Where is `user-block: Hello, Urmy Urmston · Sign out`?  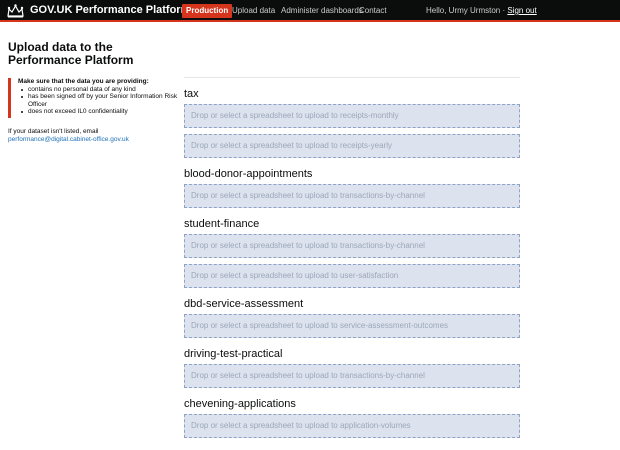 user-block: Hello, Urmy Urmston · Sign out is located at coordinates (481, 10).